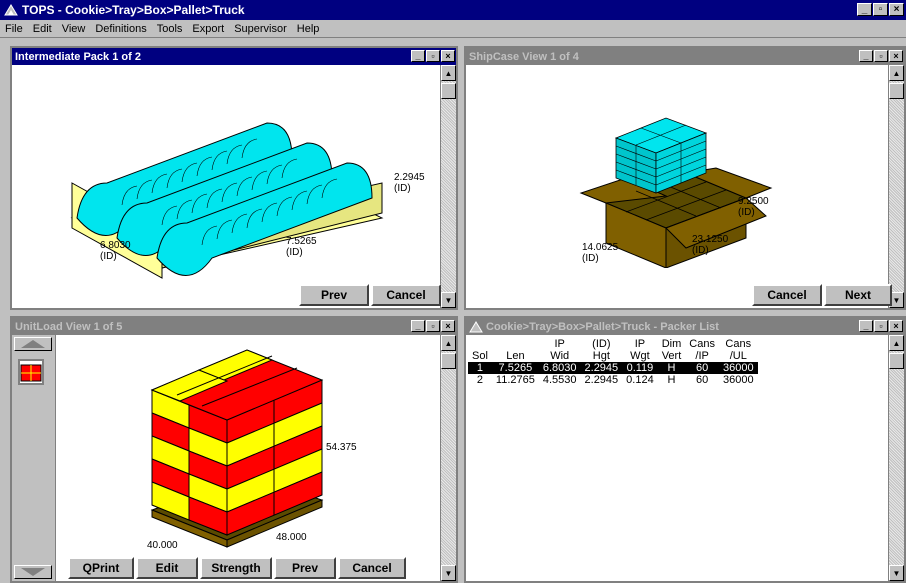 The width and height of the screenshot is (906, 583). What do you see at coordinates (710, 239) in the screenshot?
I see `dim-length-value: 23.1250` at bounding box center [710, 239].